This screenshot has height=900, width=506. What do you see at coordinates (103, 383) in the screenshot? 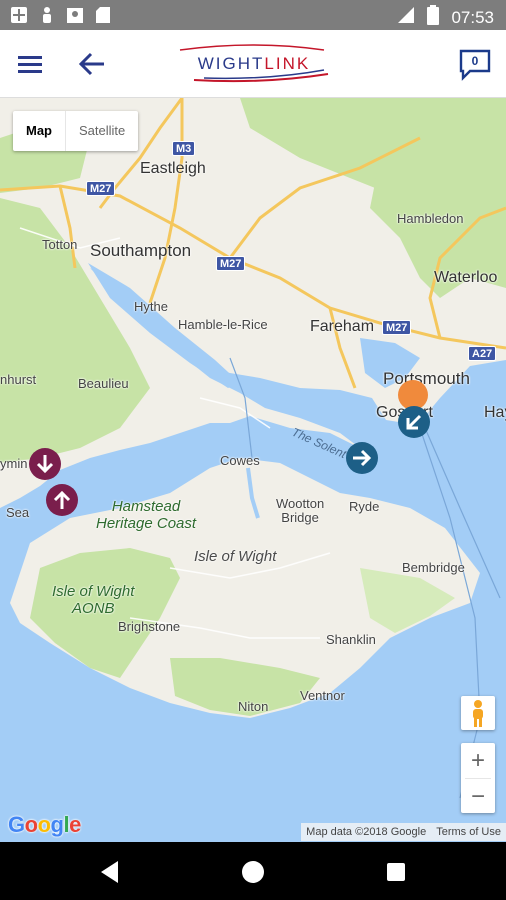
I see `place-label: Beaulieu` at bounding box center [103, 383].